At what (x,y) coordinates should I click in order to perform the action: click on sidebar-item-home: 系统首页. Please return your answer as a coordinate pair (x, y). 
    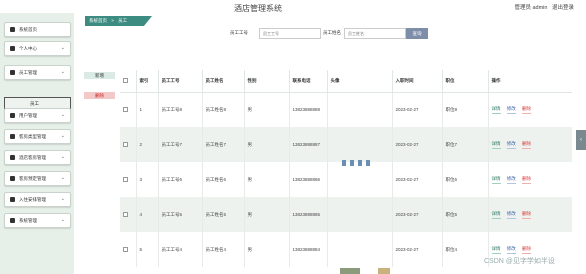
    Looking at the image, I should click on (37, 29).